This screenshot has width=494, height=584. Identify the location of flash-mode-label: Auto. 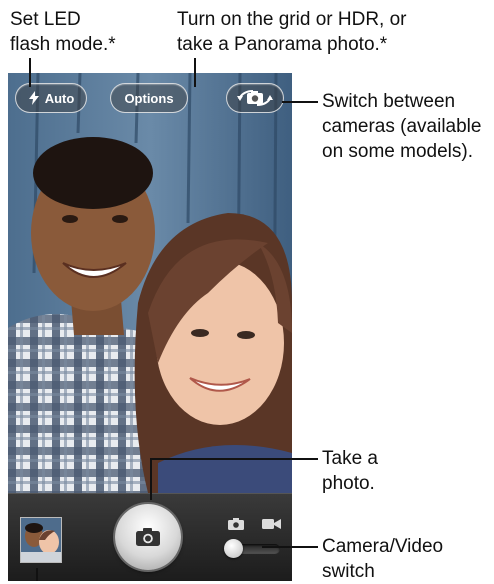
(59, 98).